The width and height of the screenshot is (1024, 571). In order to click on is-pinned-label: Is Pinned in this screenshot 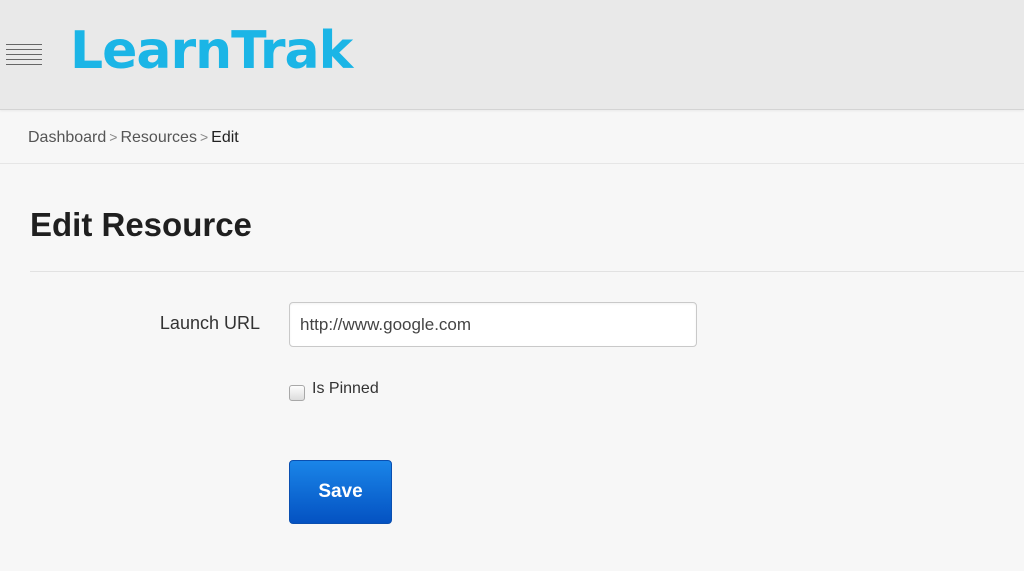, I will do `click(345, 389)`.